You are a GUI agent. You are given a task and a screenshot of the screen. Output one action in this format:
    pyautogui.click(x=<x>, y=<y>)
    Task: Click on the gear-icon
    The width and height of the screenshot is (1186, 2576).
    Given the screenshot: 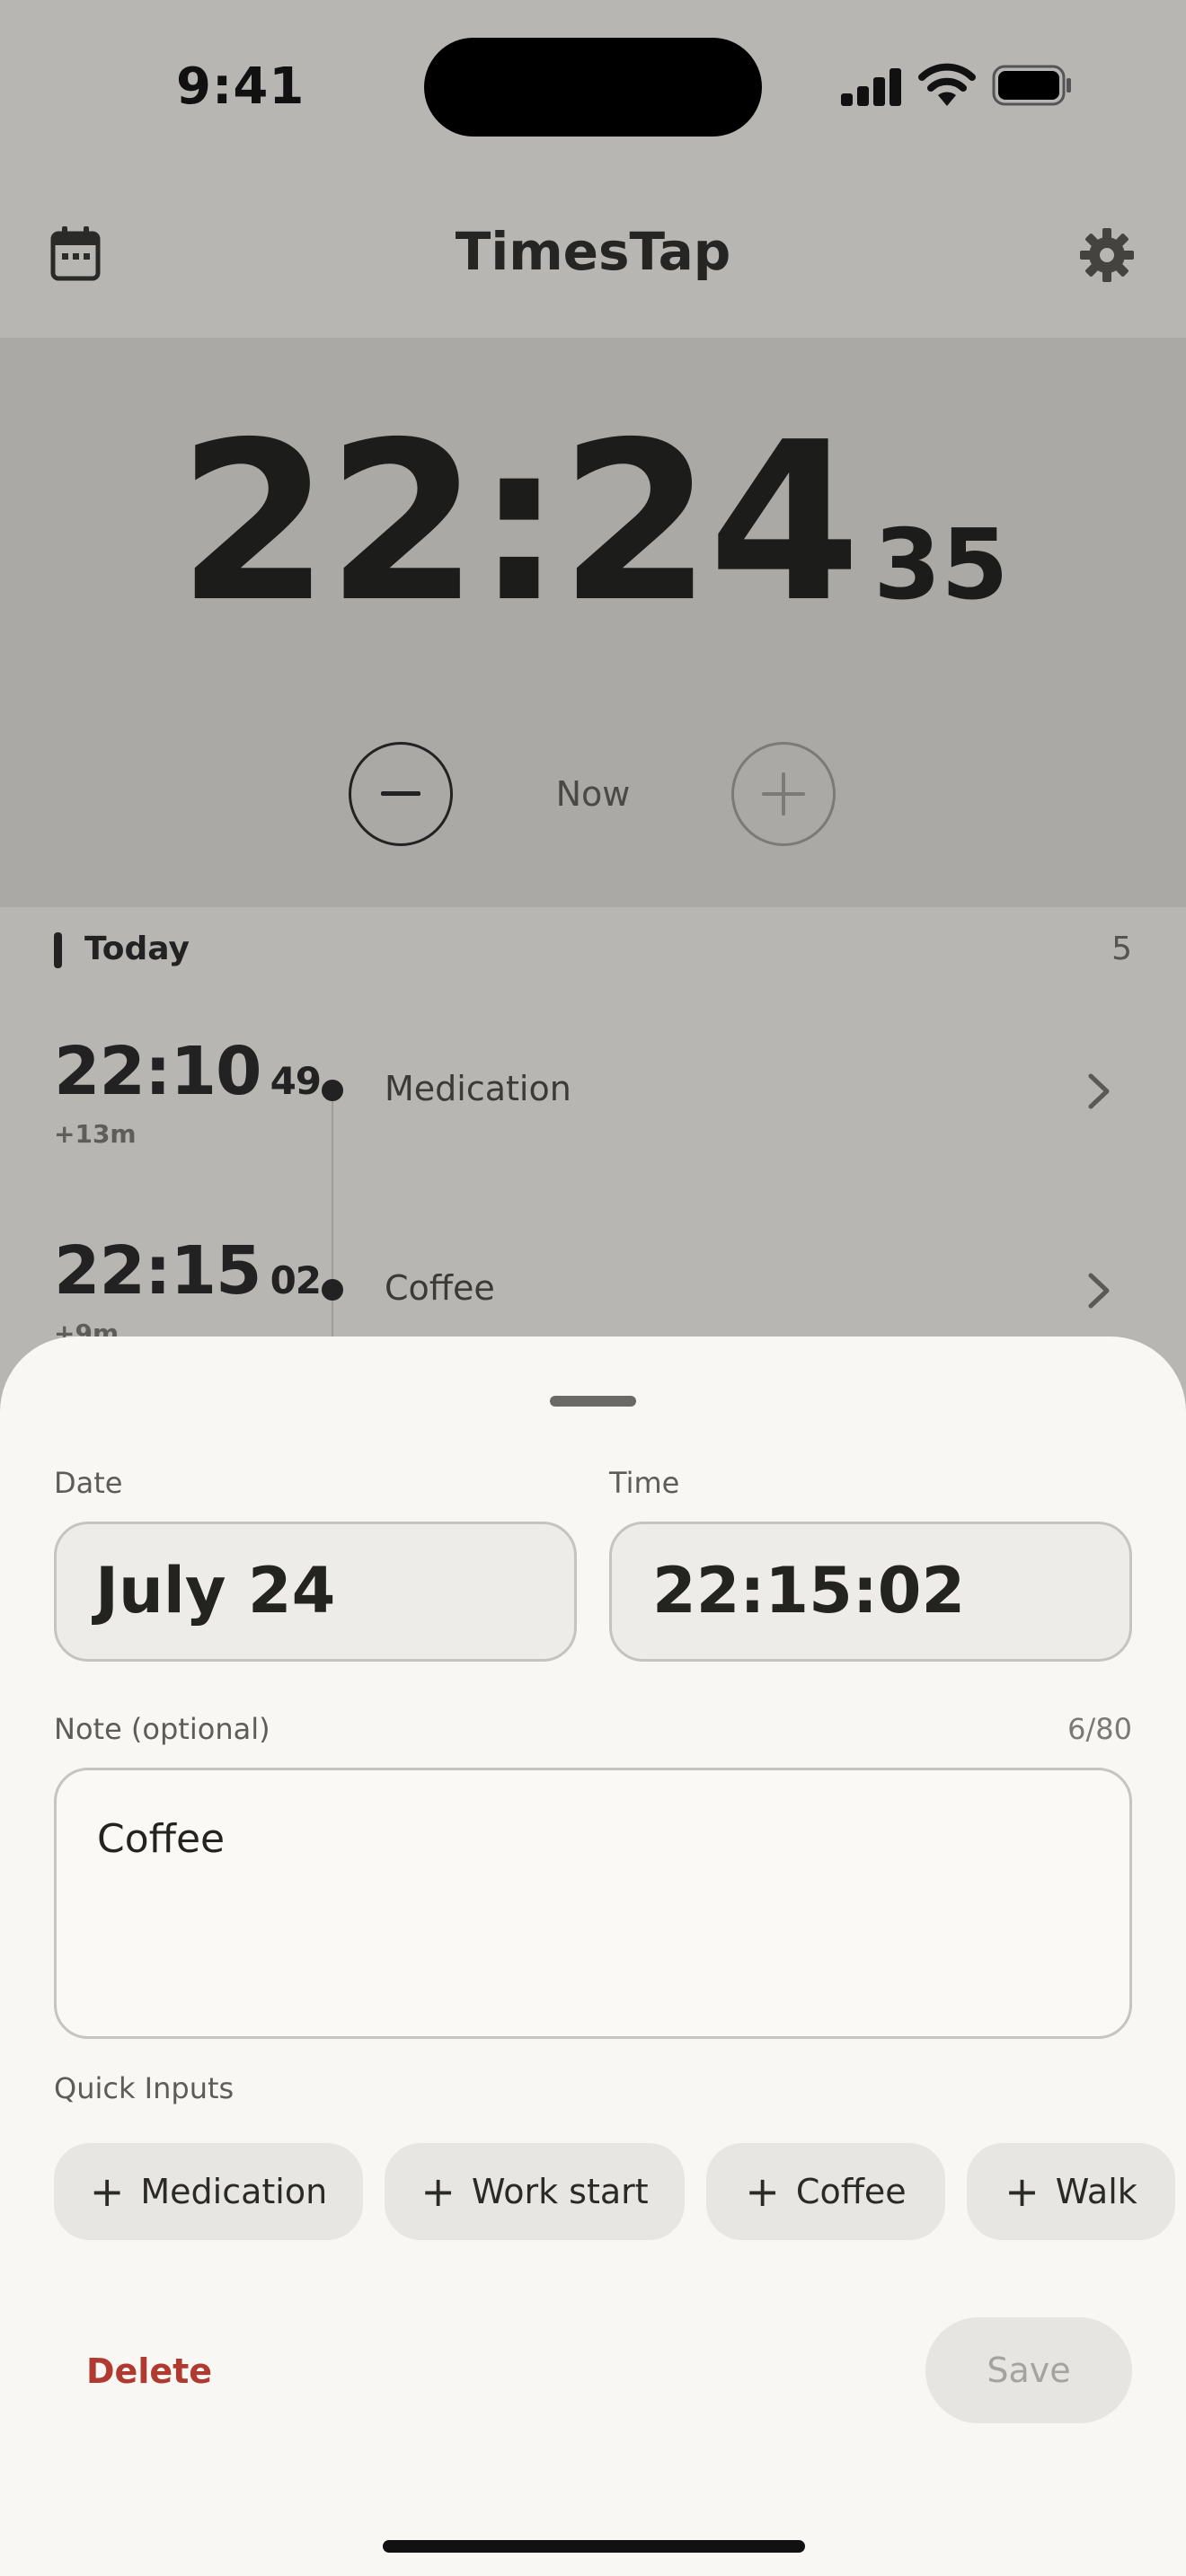 What is the action you would take?
    pyautogui.click(x=1107, y=255)
    